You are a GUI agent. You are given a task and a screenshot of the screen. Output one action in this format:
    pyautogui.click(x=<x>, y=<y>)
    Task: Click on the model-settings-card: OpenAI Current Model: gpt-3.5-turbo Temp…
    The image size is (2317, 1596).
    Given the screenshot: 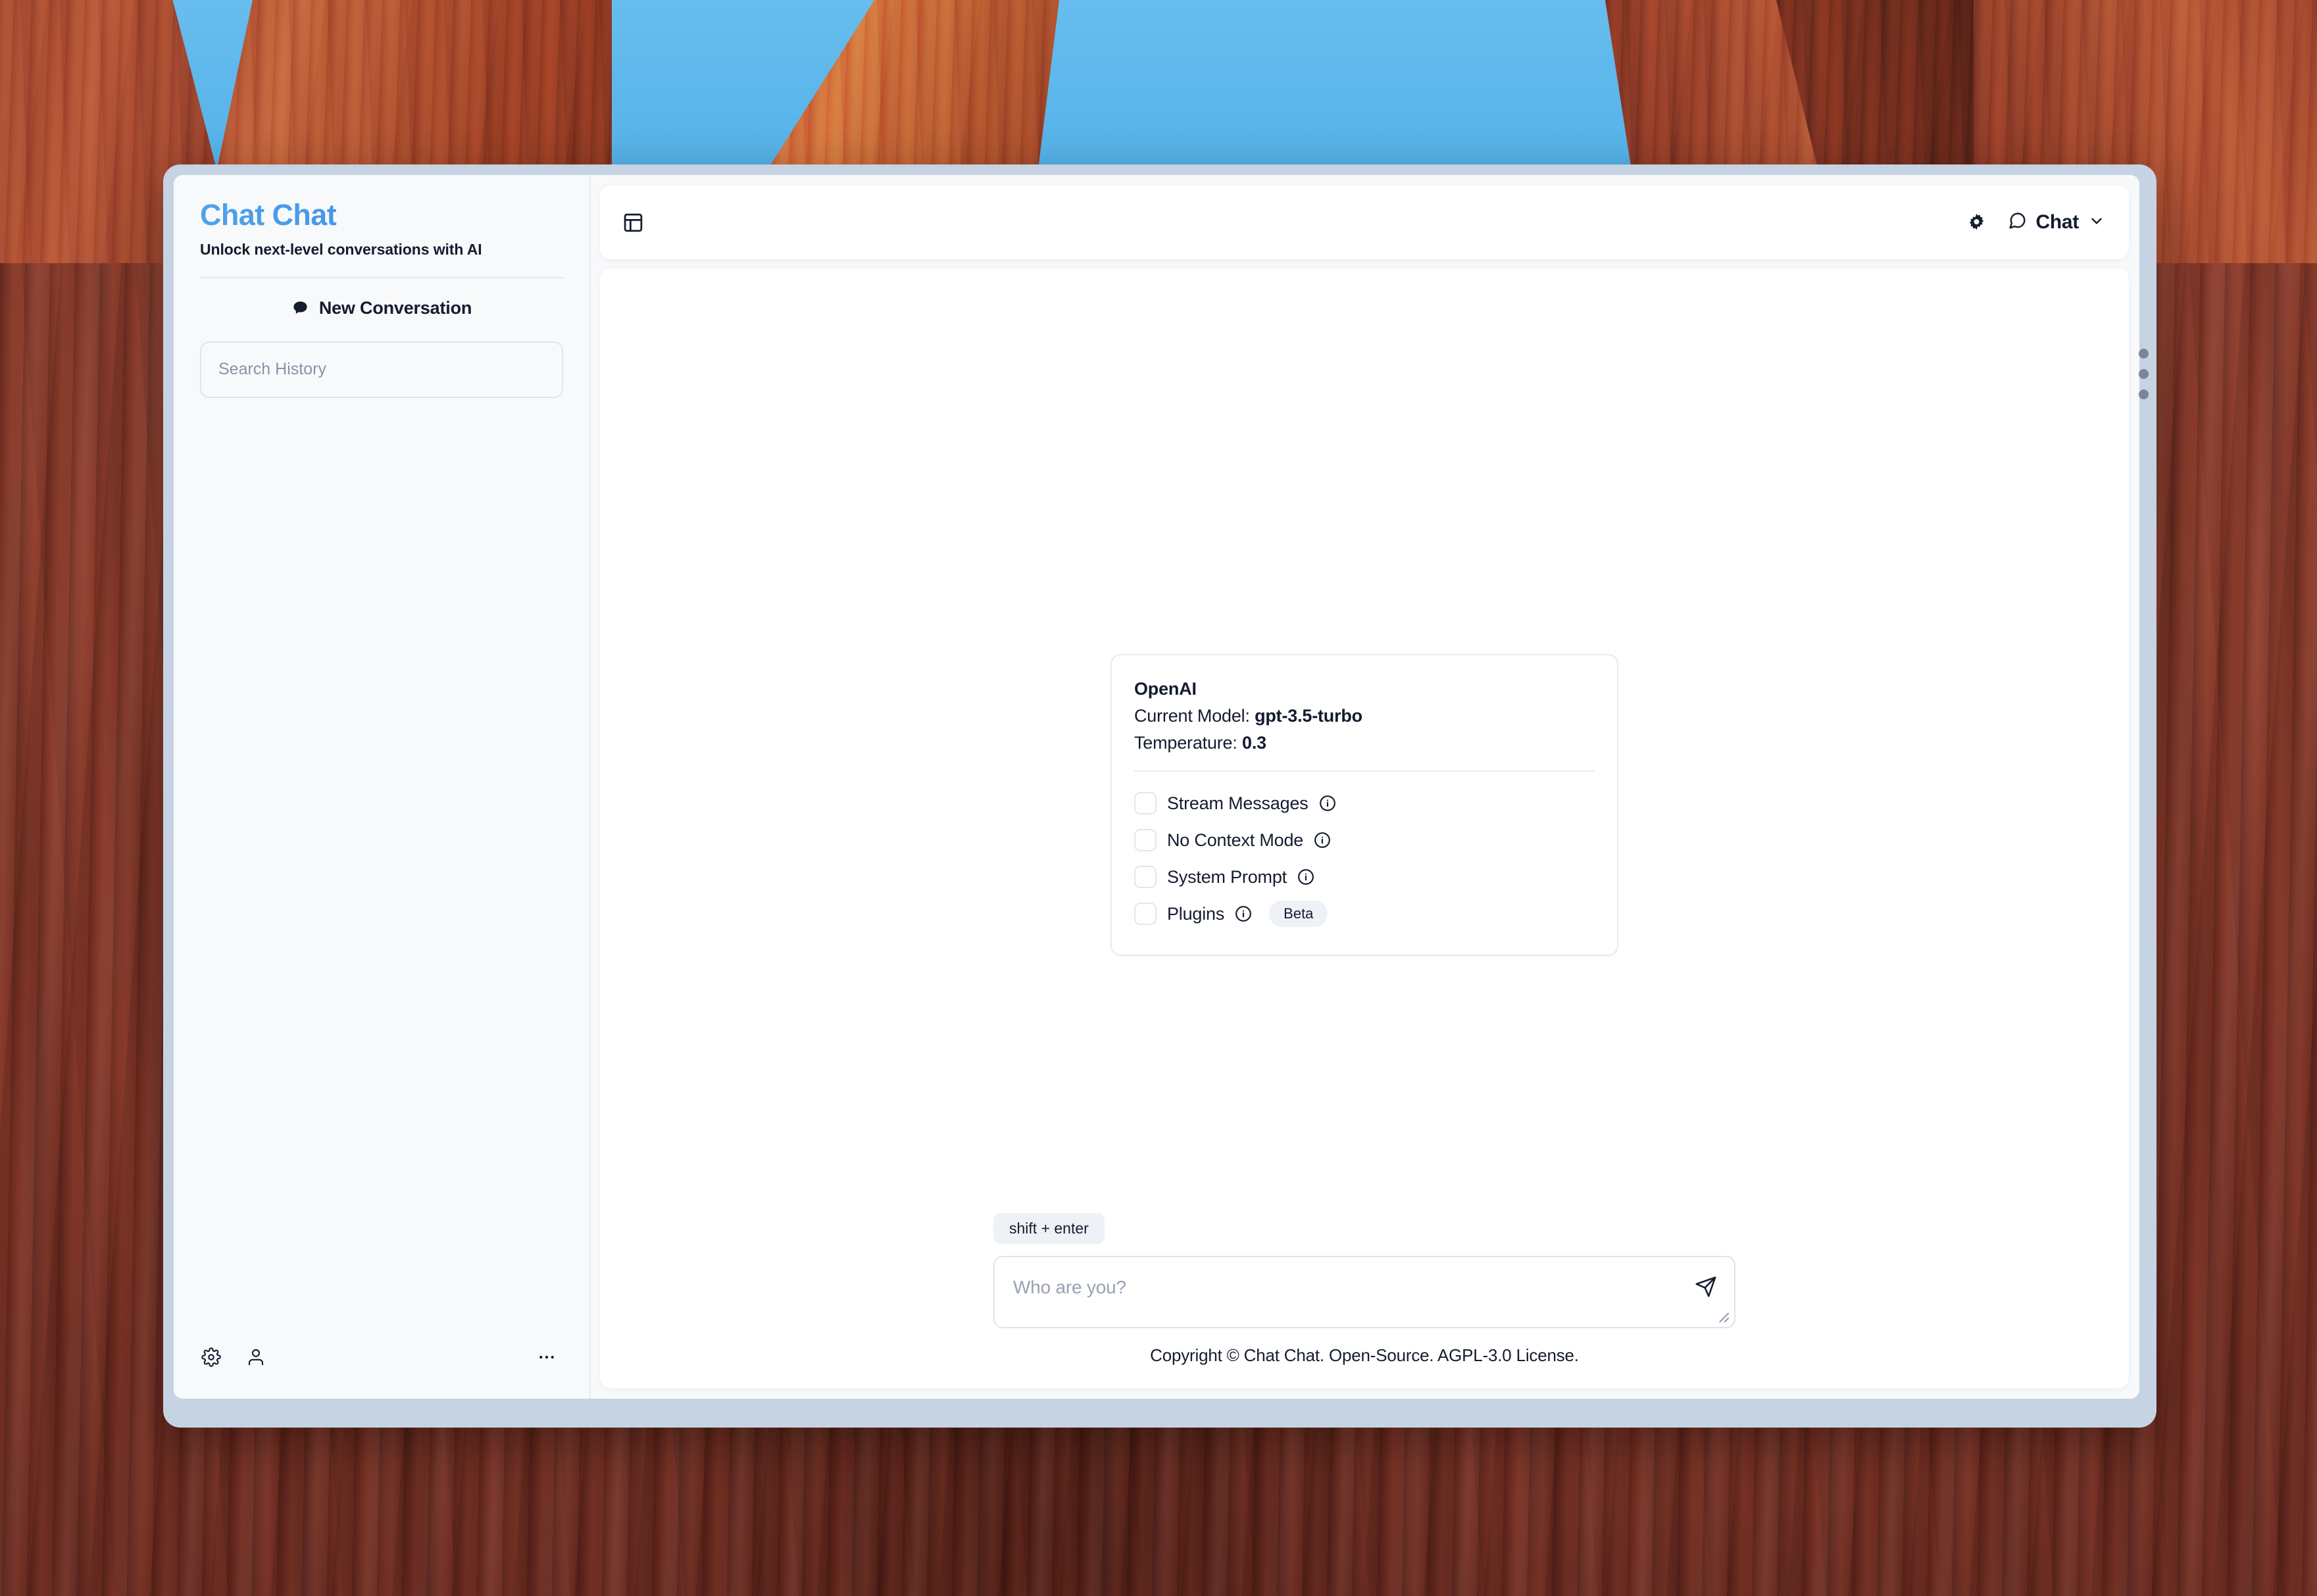 What is the action you would take?
    pyautogui.click(x=1364, y=805)
    